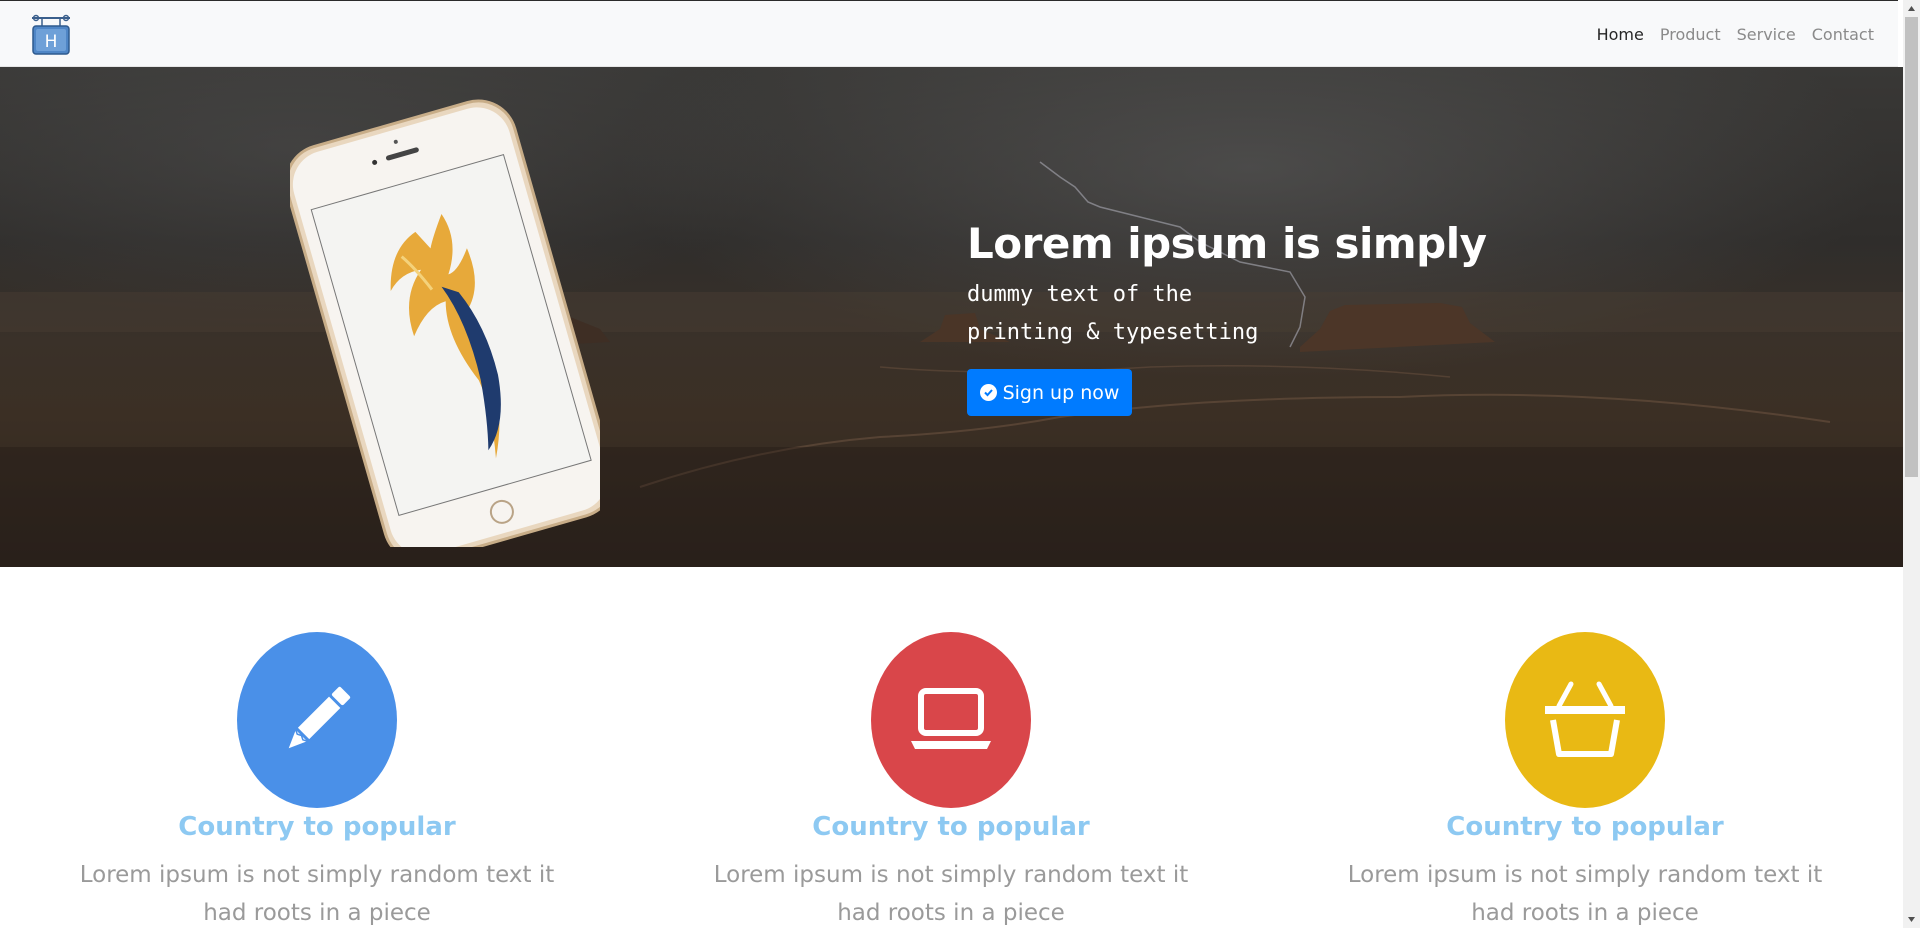  What do you see at coordinates (319, 717) in the screenshot?
I see `pencil-icon` at bounding box center [319, 717].